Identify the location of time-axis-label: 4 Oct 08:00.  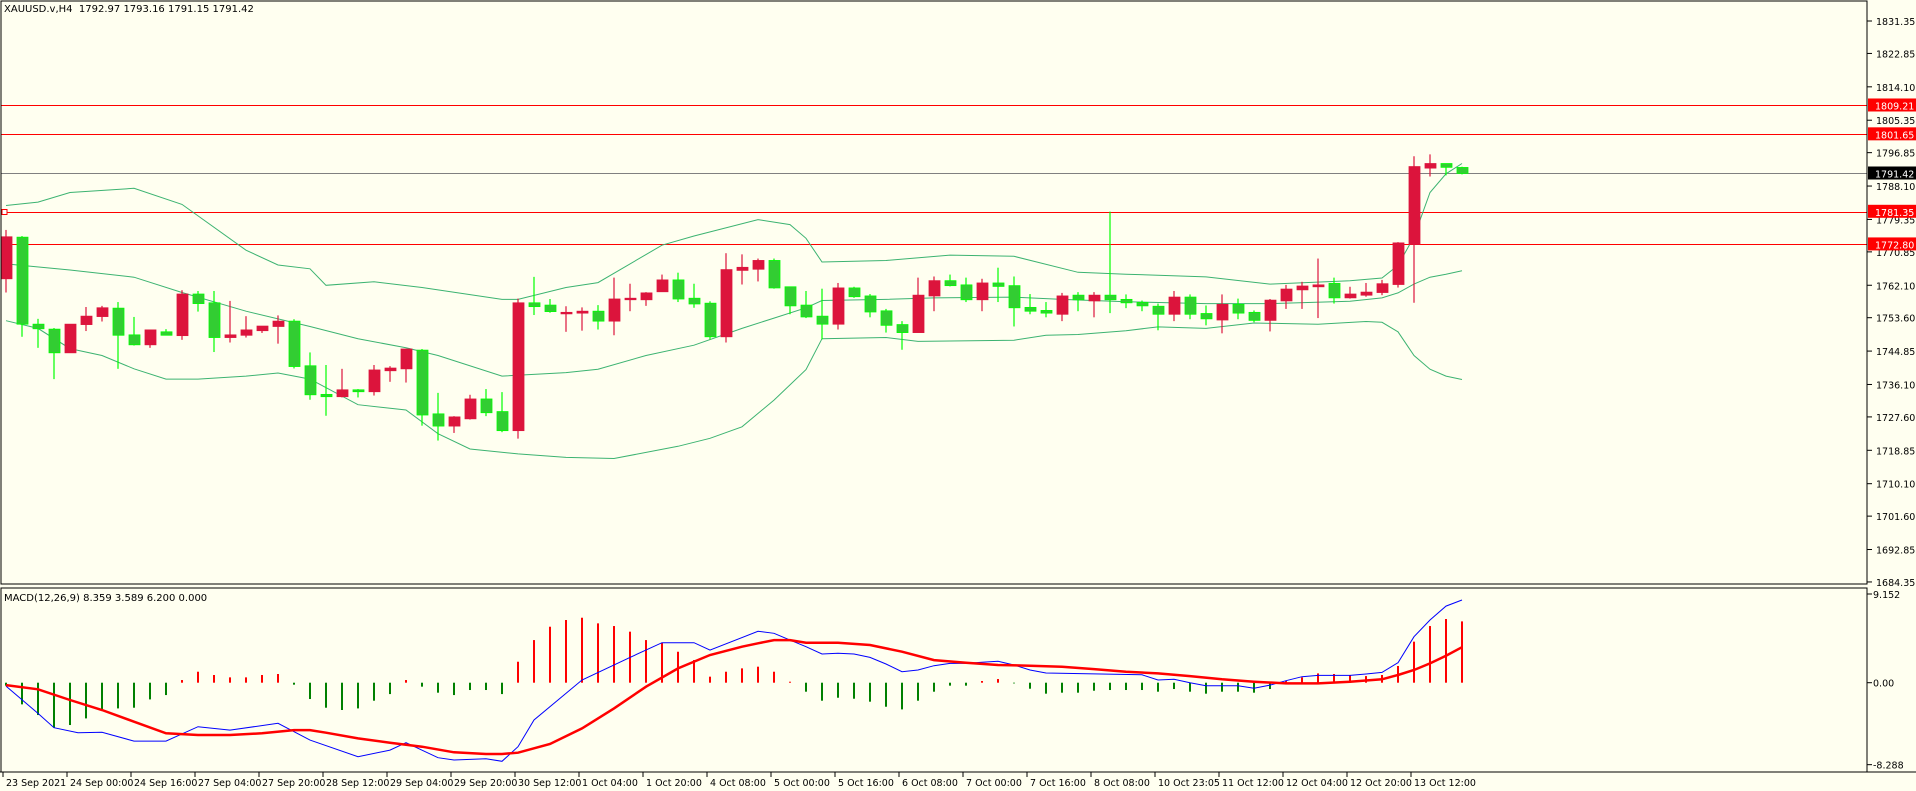
(738, 783).